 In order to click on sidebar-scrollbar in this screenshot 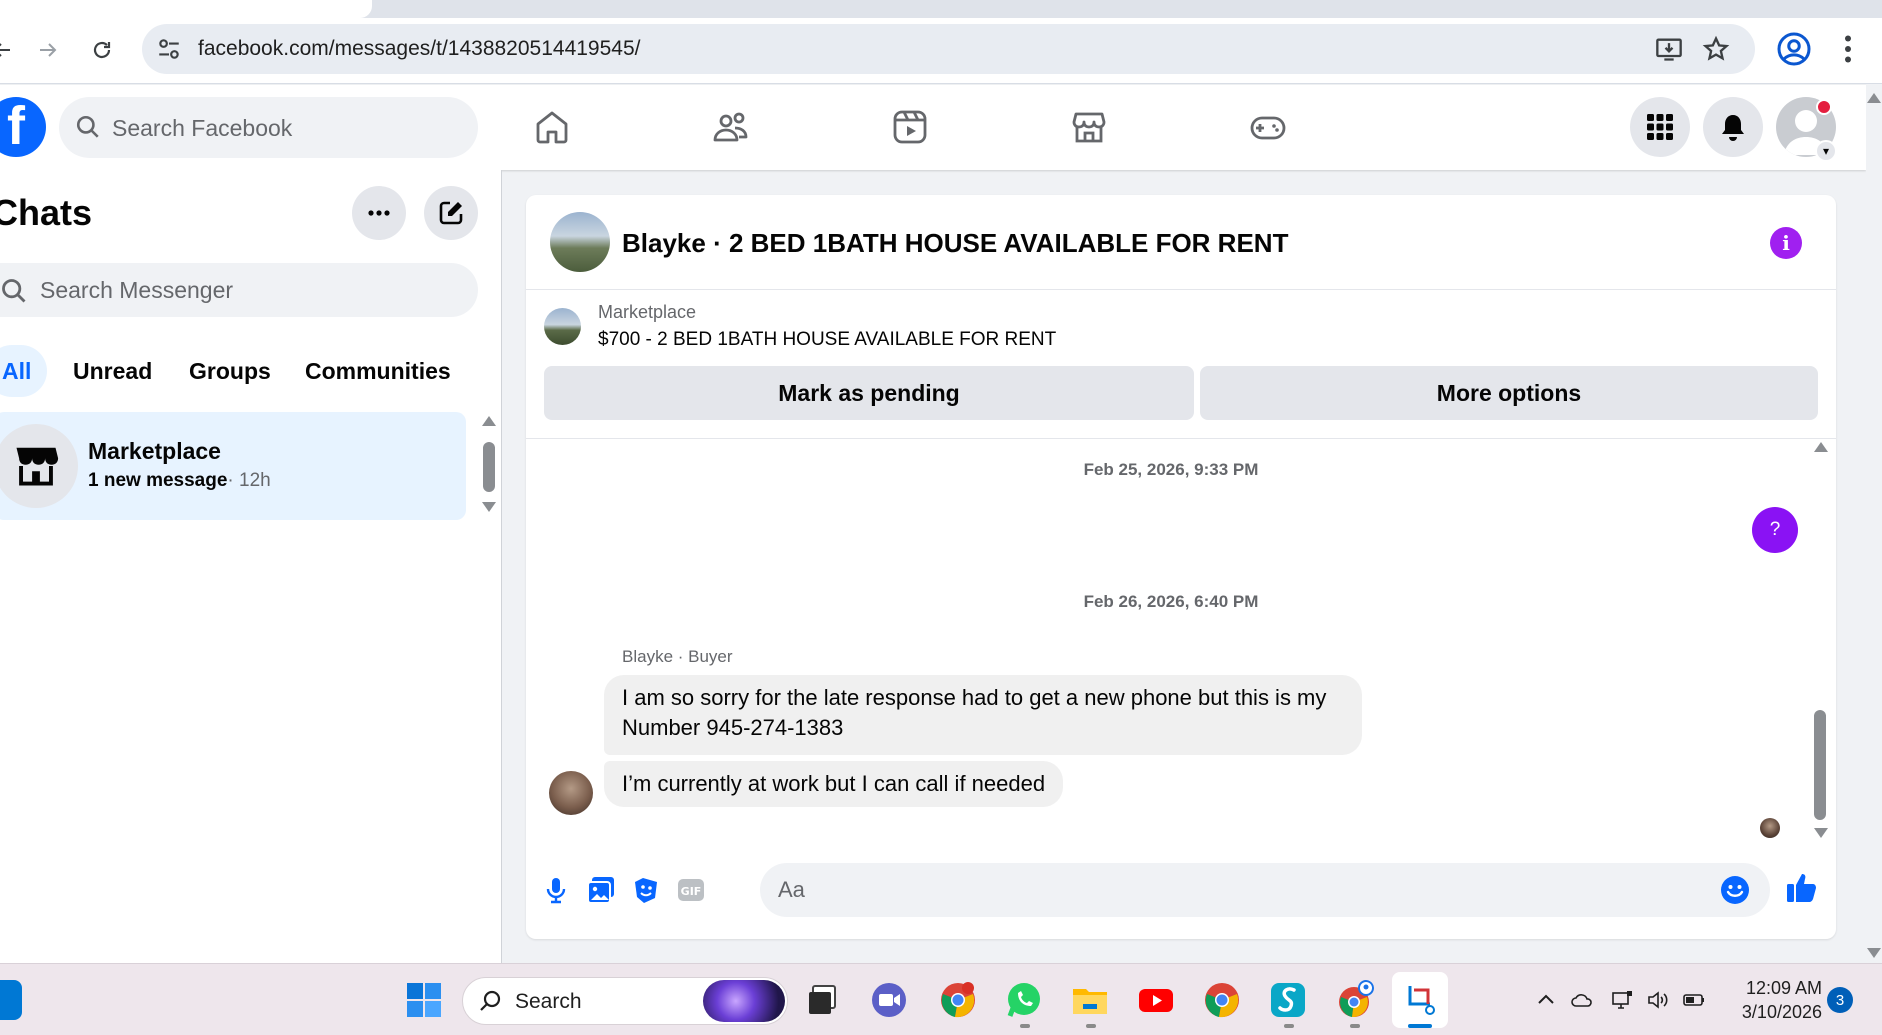, I will do `click(489, 466)`.